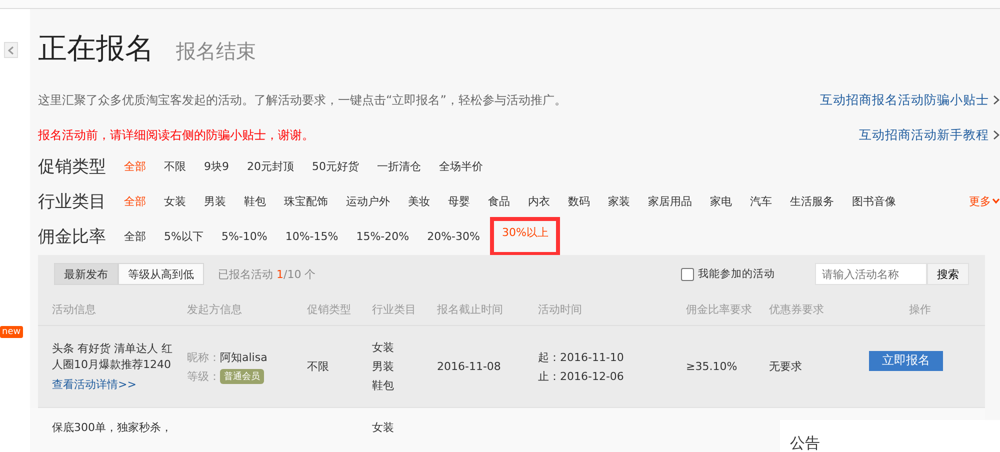 The height and width of the screenshot is (452, 1000). Describe the element at coordinates (453, 236) in the screenshot. I see `filter-option: 20%-30%` at that location.